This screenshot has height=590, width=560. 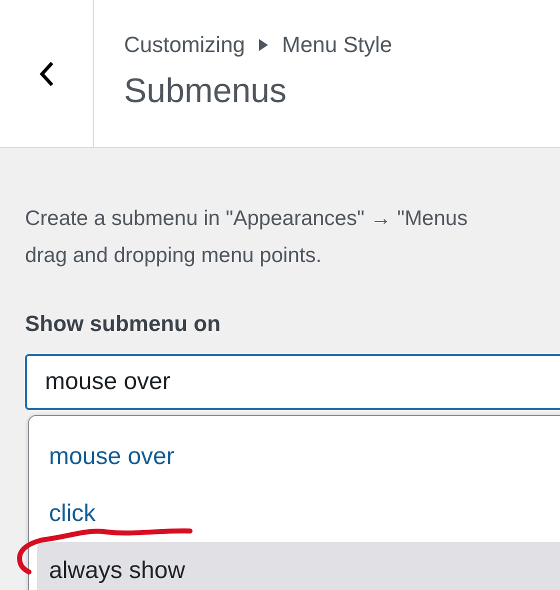 What do you see at coordinates (206, 91) in the screenshot?
I see `section-title: Submenus` at bounding box center [206, 91].